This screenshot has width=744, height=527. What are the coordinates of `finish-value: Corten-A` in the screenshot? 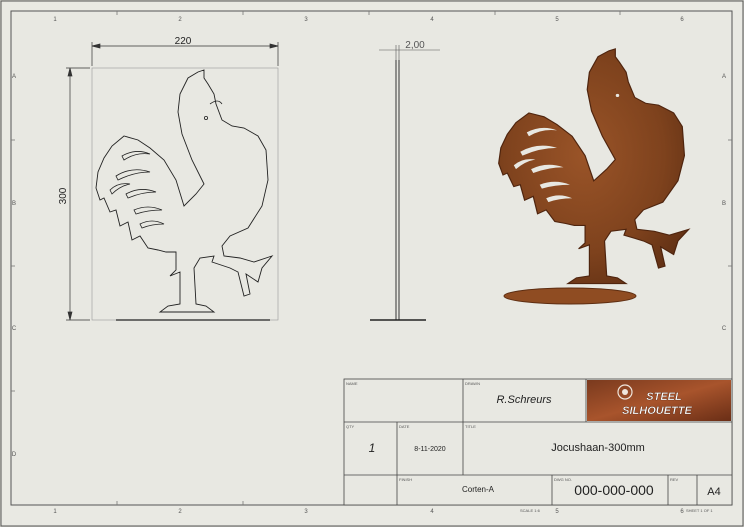 It's located at (478, 489).